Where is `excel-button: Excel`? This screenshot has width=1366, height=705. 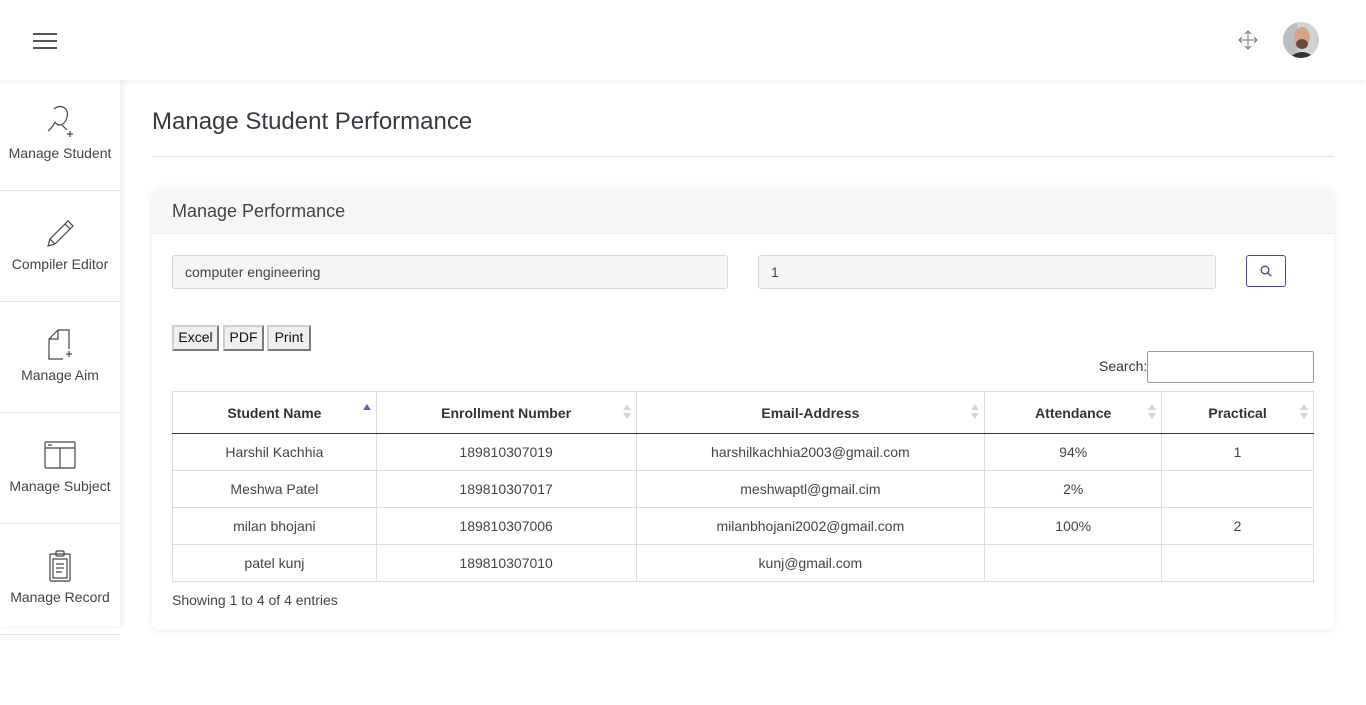 excel-button: Excel is located at coordinates (195, 338).